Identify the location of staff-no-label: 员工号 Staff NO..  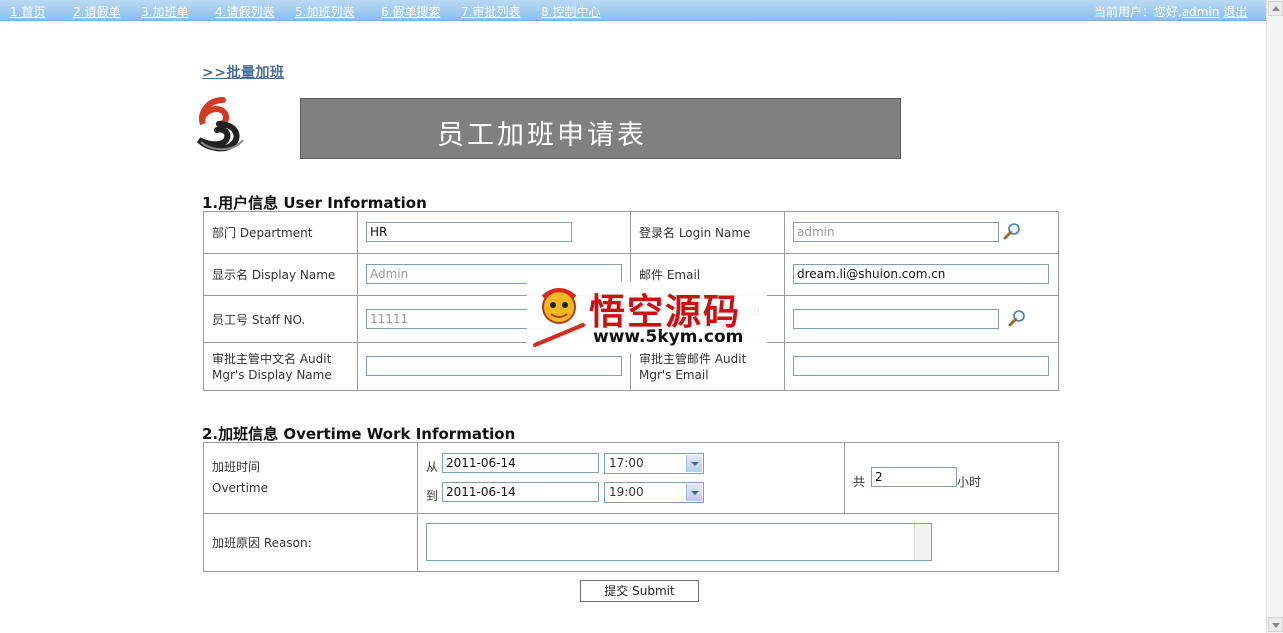
(280, 319).